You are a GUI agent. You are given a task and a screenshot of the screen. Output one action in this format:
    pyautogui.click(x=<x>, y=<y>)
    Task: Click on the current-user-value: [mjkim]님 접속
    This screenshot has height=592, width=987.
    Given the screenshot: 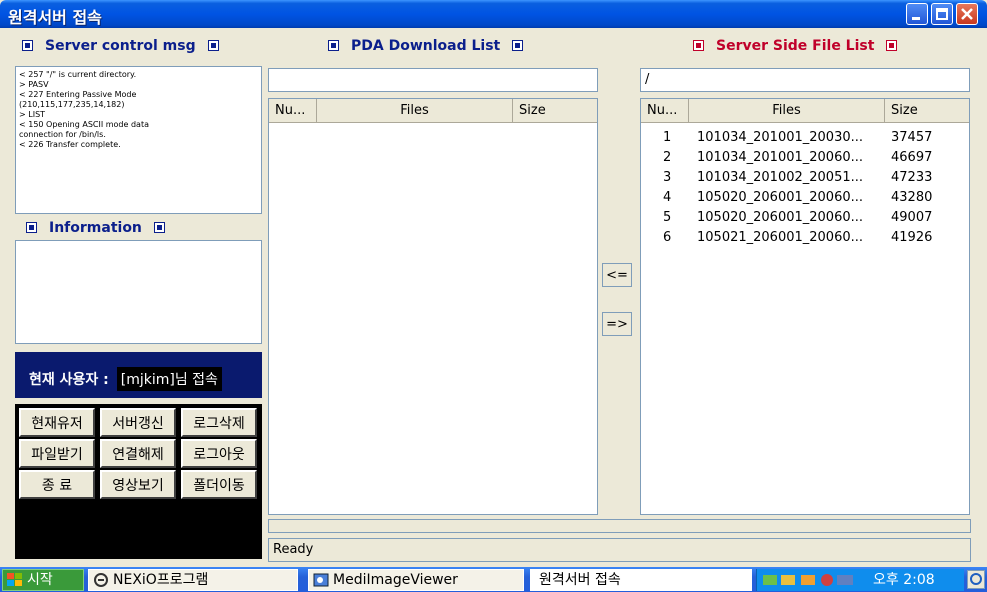 What is the action you would take?
    pyautogui.click(x=169, y=379)
    